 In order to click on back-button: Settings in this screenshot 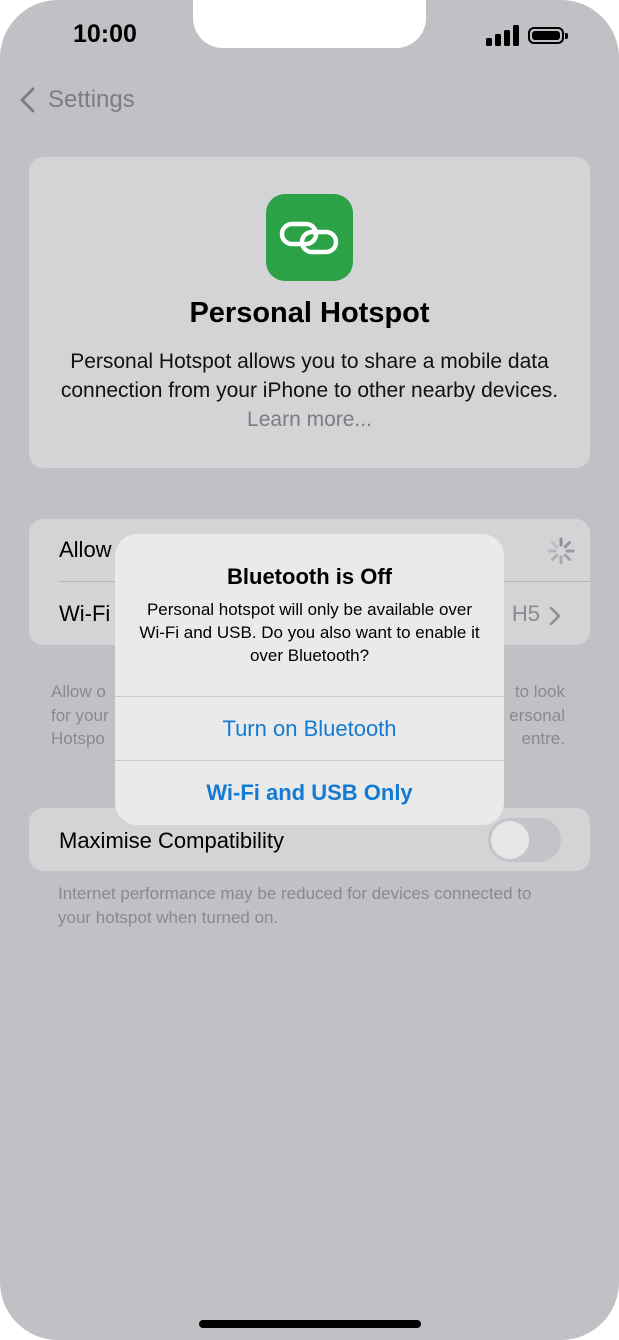, I will do `click(75, 100)`.